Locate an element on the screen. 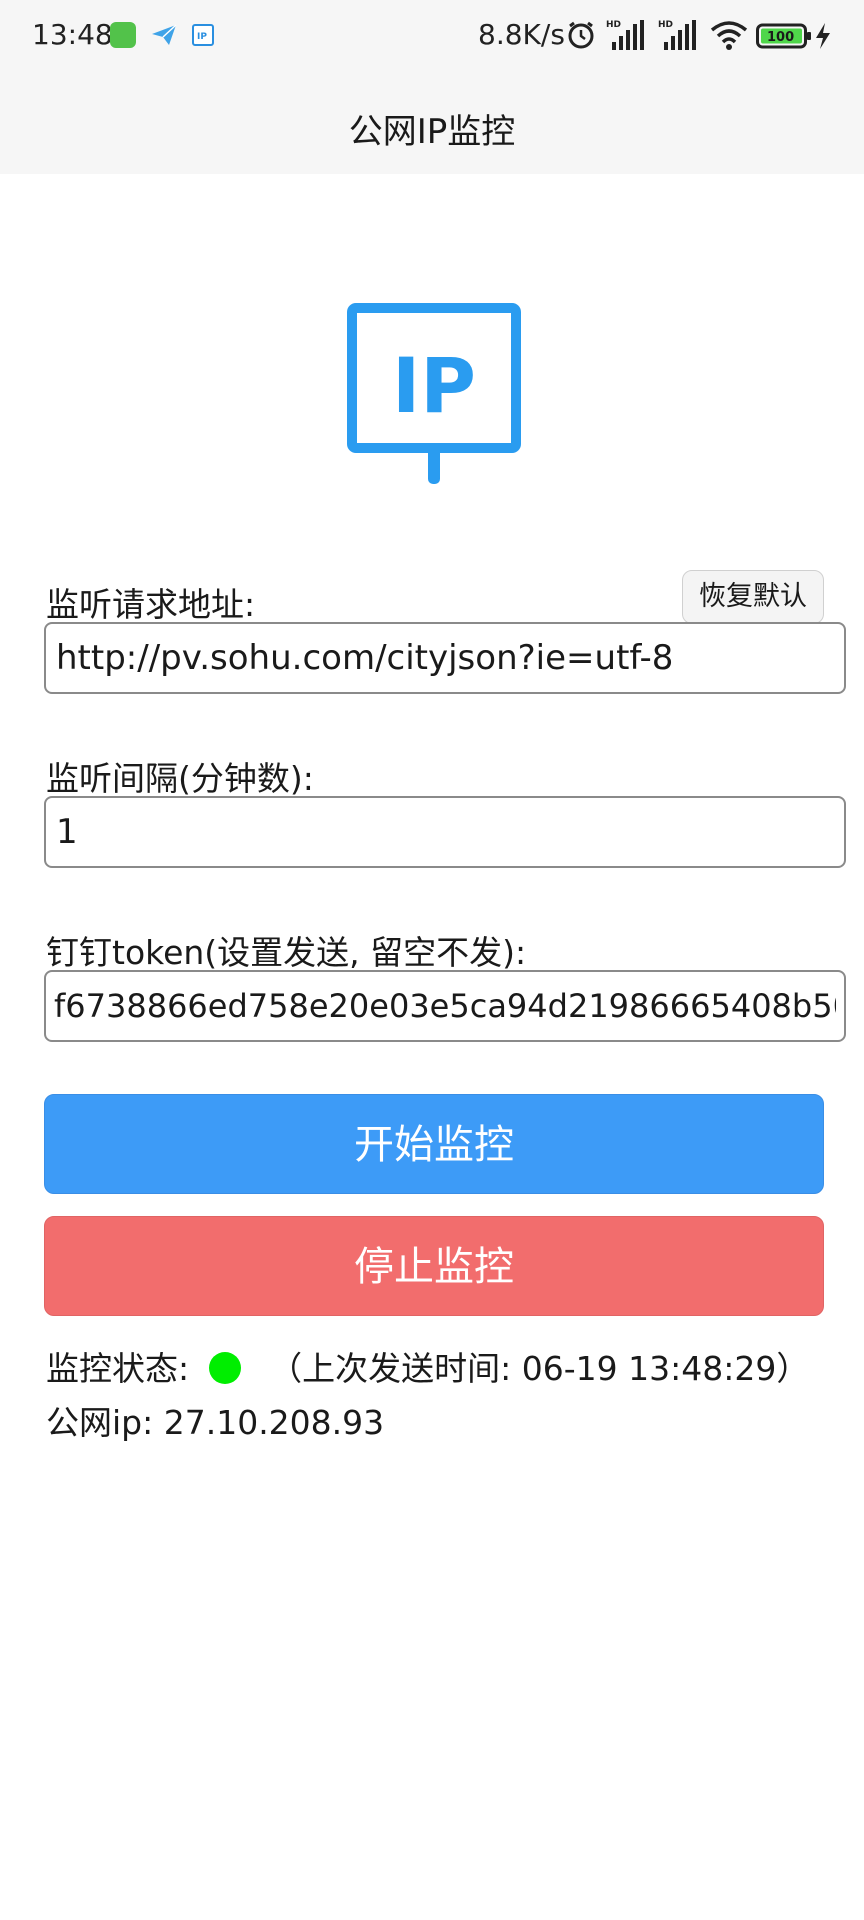  network-speed: 8.8K/s is located at coordinates (521, 34).